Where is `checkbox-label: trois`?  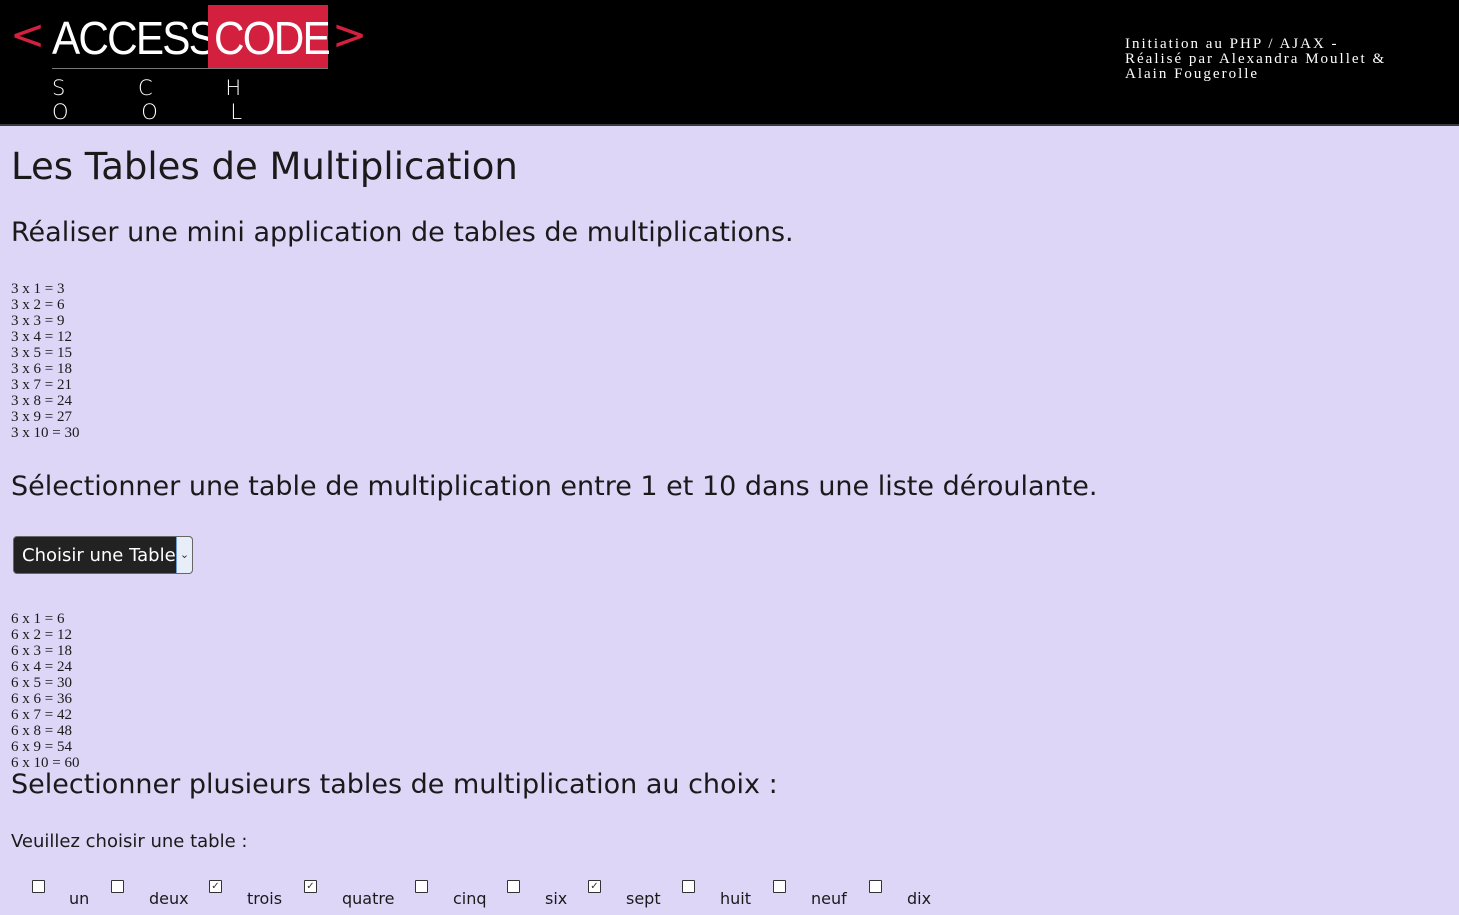 checkbox-label: trois is located at coordinates (264, 899).